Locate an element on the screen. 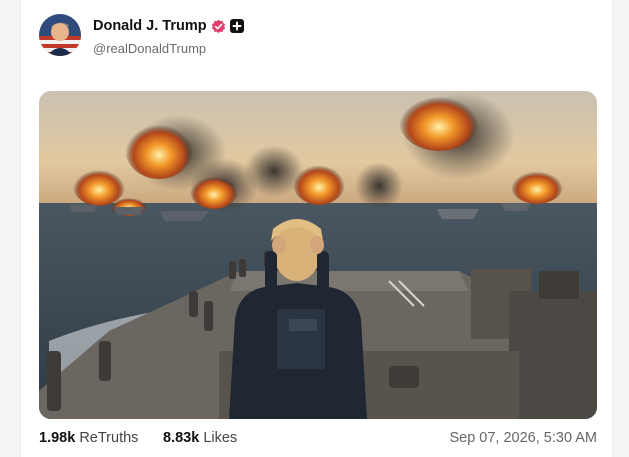 The width and height of the screenshot is (629, 457). likes-stat: 8.83k Likes is located at coordinates (200, 438).